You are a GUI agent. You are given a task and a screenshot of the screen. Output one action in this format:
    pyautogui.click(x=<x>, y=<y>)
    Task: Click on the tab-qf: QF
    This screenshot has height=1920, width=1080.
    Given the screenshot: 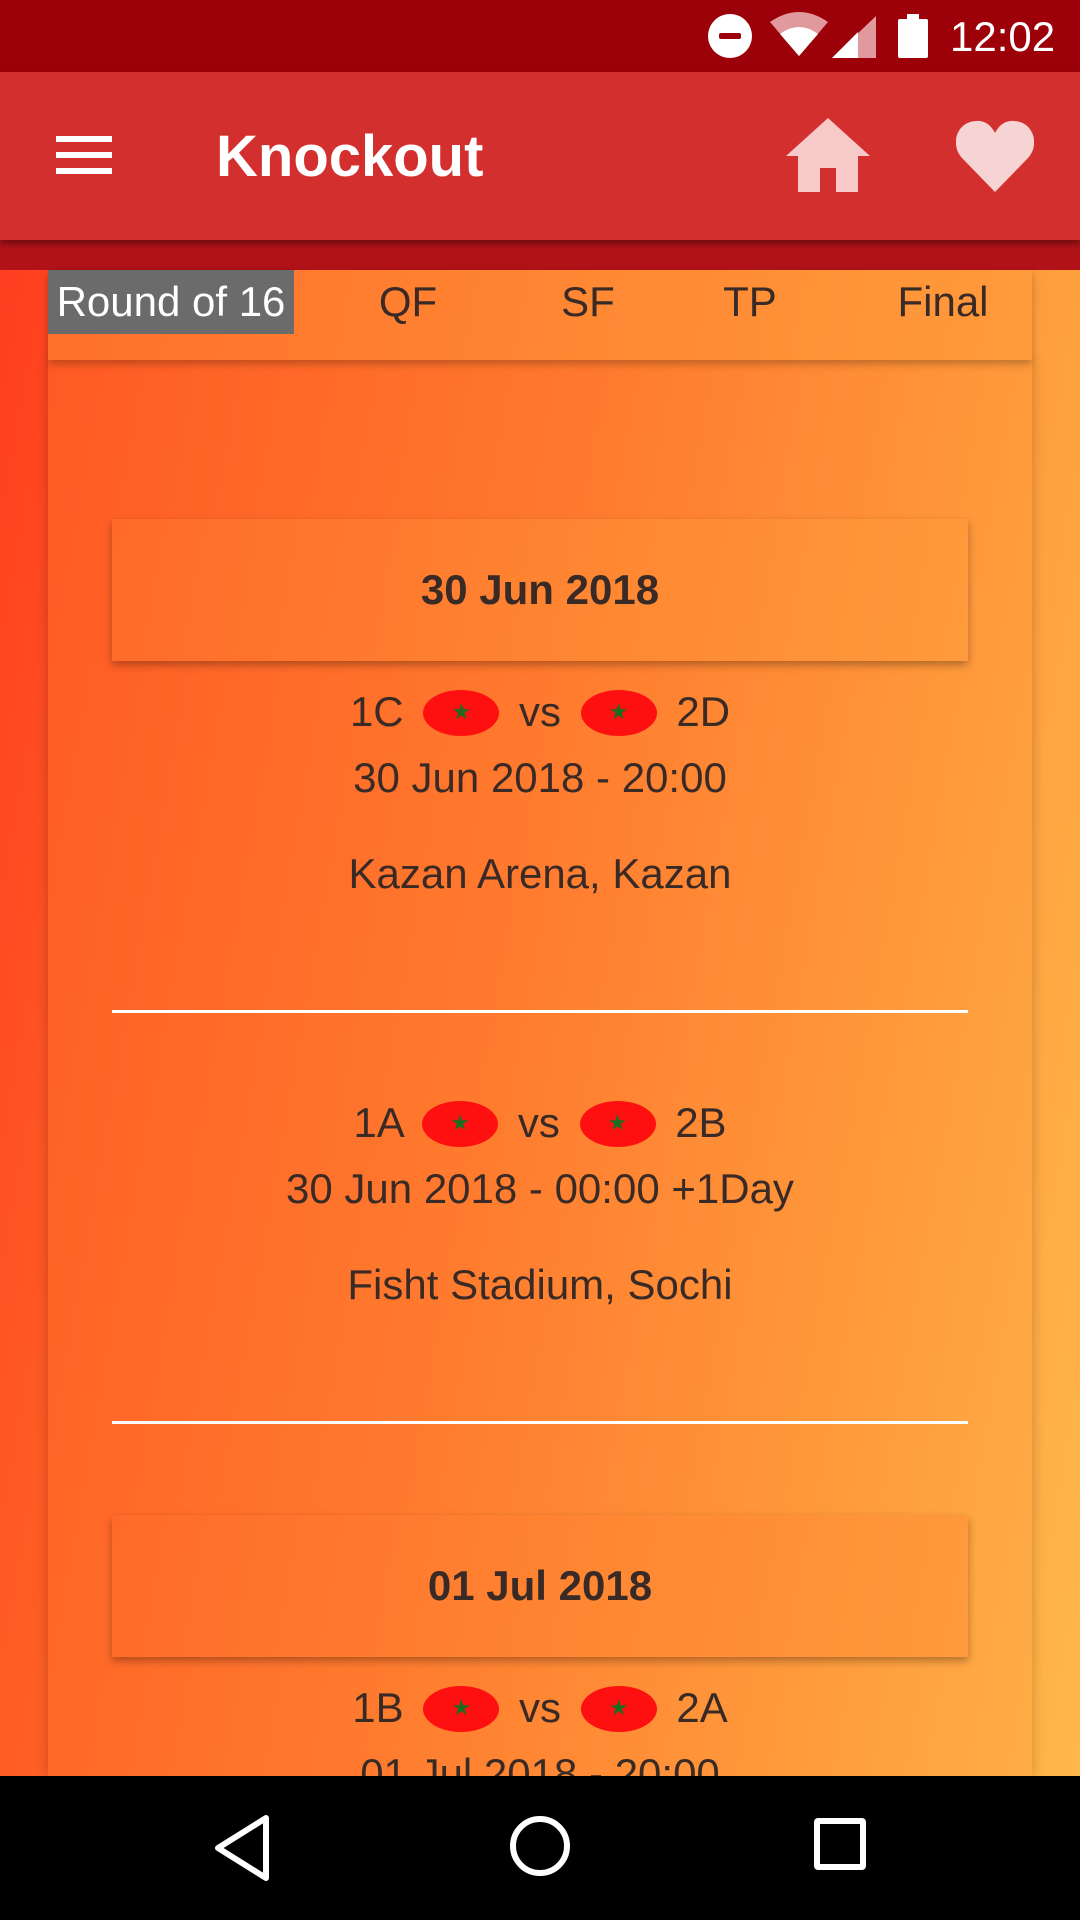 What is the action you would take?
    pyautogui.click(x=408, y=302)
    